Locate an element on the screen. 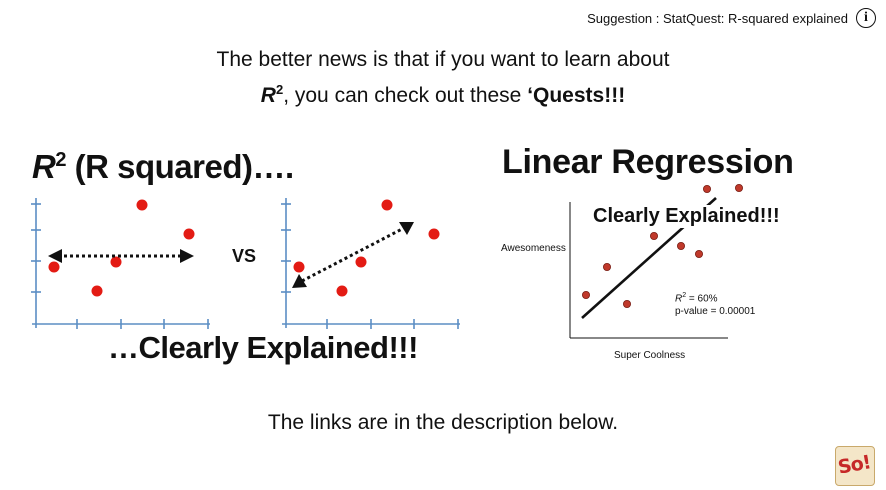 The image size is (886, 490). r2-stat: R2 = 60% is located at coordinates (696, 298).